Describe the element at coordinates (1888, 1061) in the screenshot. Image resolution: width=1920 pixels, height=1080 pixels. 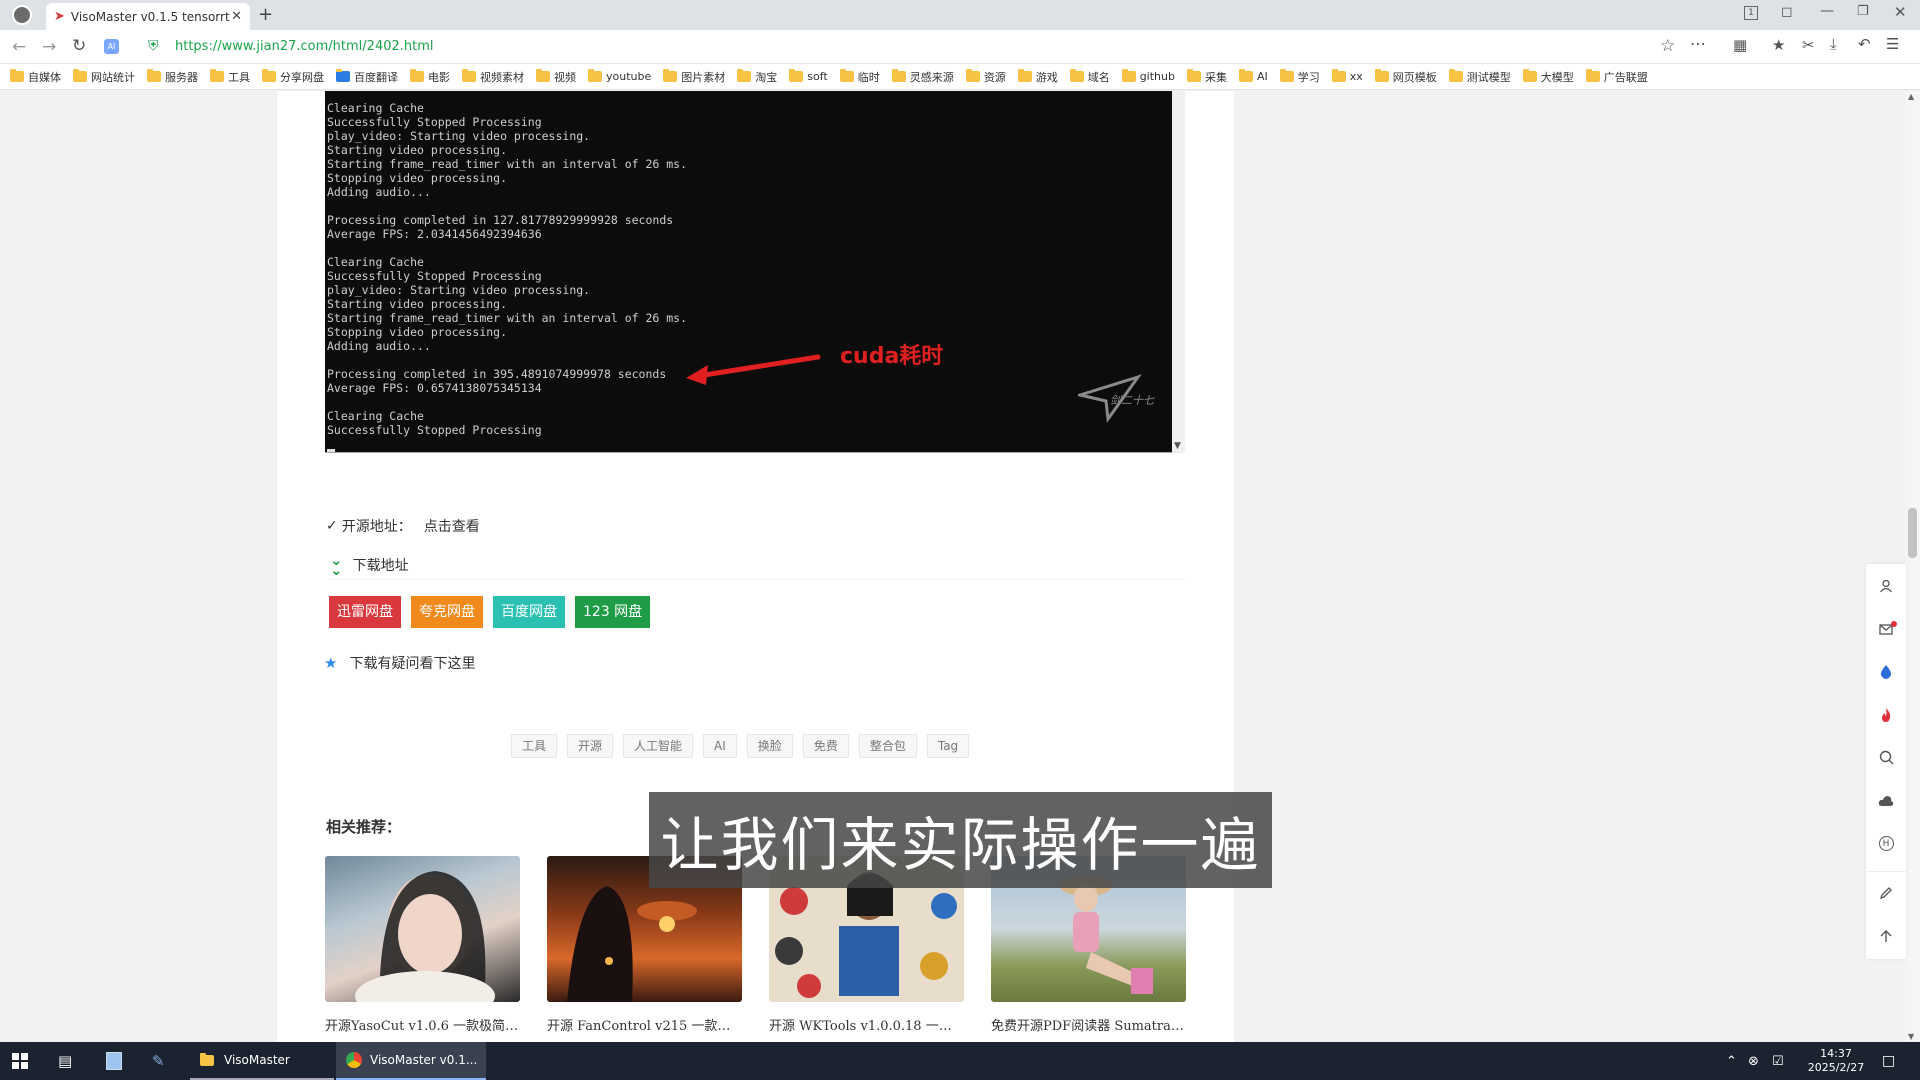
I see `notification-icon: □` at that location.